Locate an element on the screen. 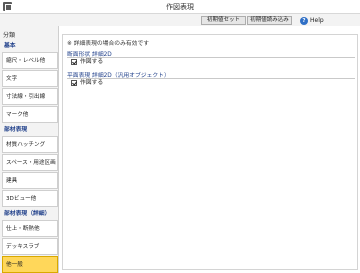  category-member-detail: 部材表現（詳細） is located at coordinates (27, 214).